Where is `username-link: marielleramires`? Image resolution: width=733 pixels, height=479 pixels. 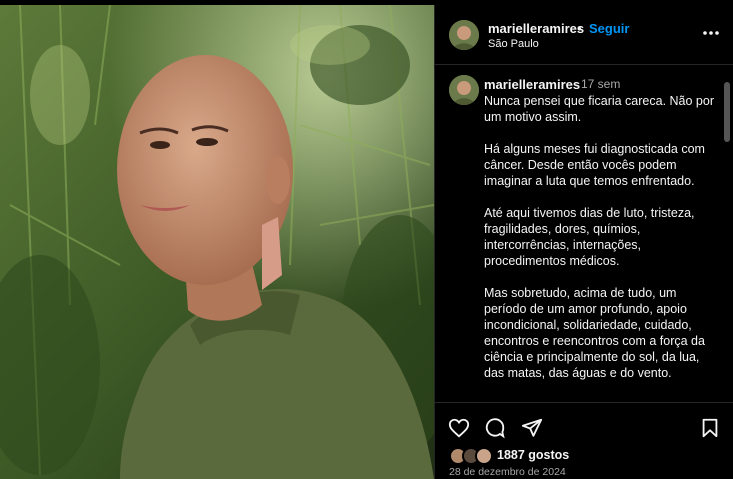
username-link: marielleramires is located at coordinates (536, 28).